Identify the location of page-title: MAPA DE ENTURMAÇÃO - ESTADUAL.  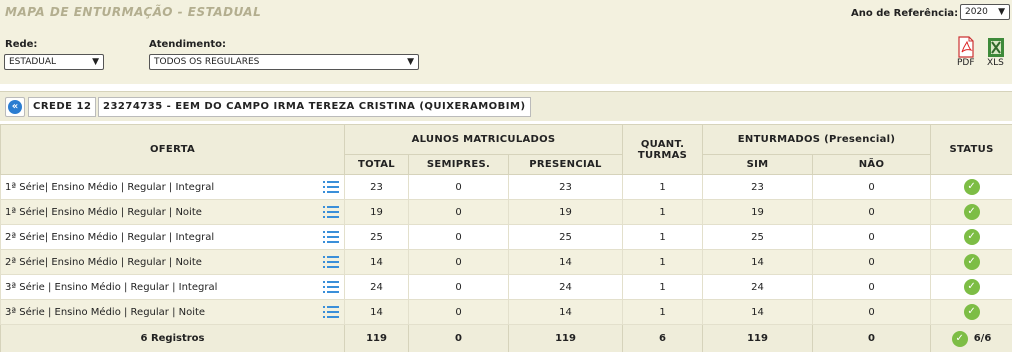
(133, 12).